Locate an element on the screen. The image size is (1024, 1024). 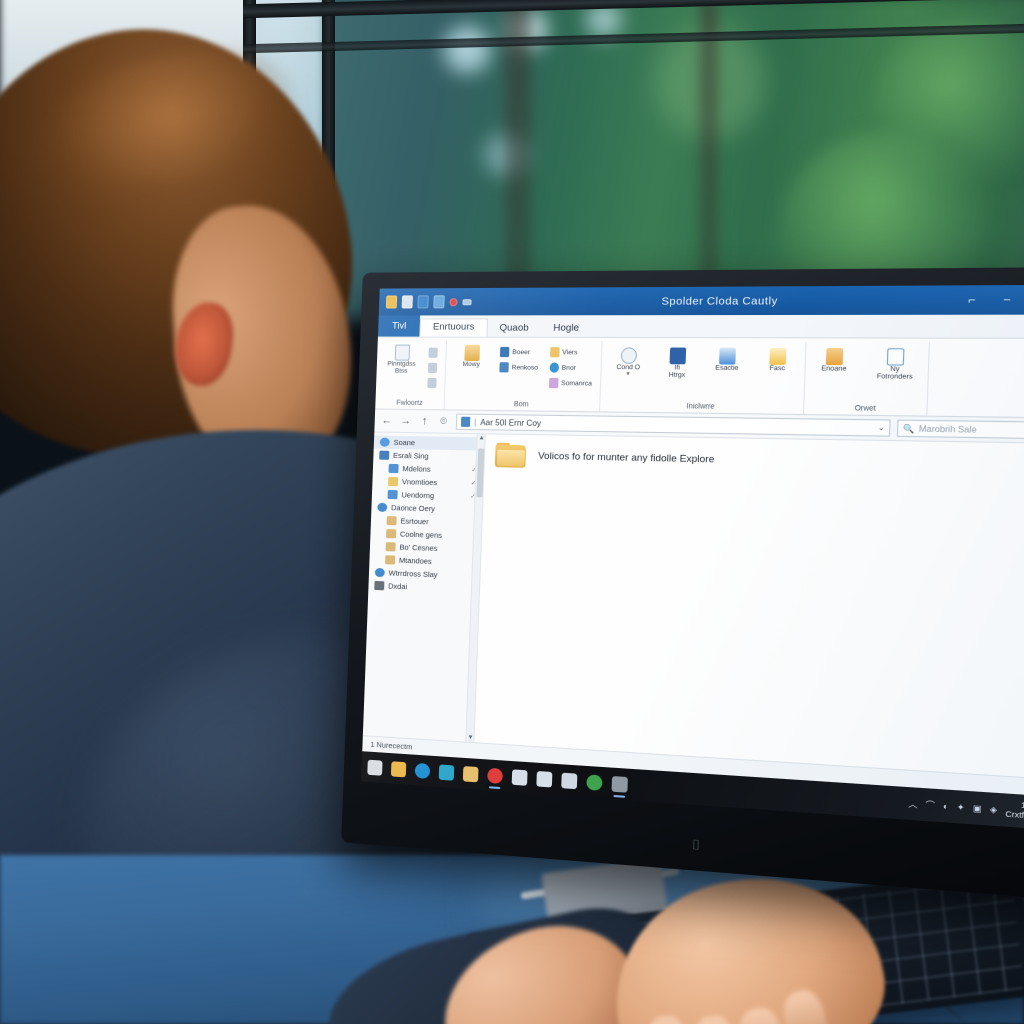
ribbon-button-open: Esactie is located at coordinates (727, 360).